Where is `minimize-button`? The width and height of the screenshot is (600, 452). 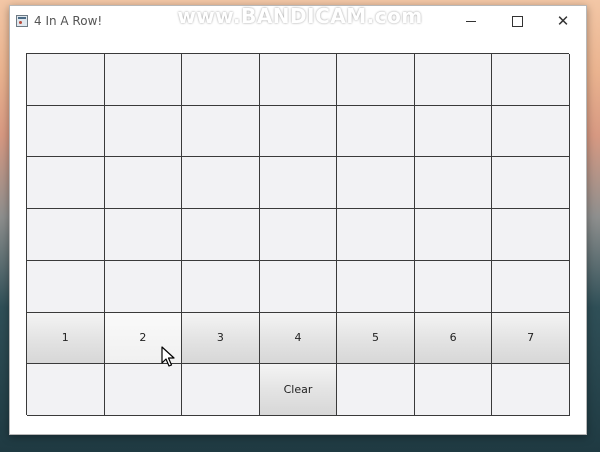 minimize-button is located at coordinates (471, 21).